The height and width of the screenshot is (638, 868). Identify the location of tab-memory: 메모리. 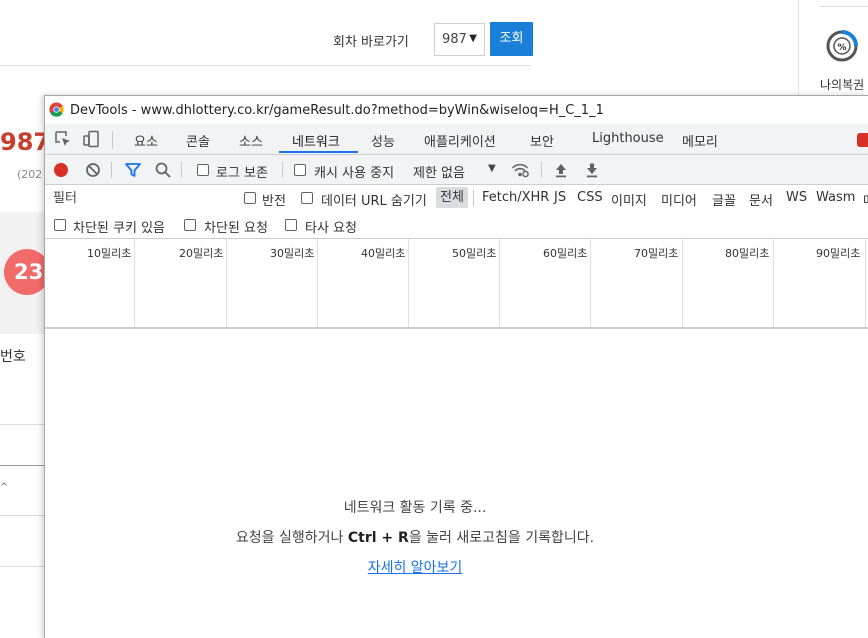
(700, 140).